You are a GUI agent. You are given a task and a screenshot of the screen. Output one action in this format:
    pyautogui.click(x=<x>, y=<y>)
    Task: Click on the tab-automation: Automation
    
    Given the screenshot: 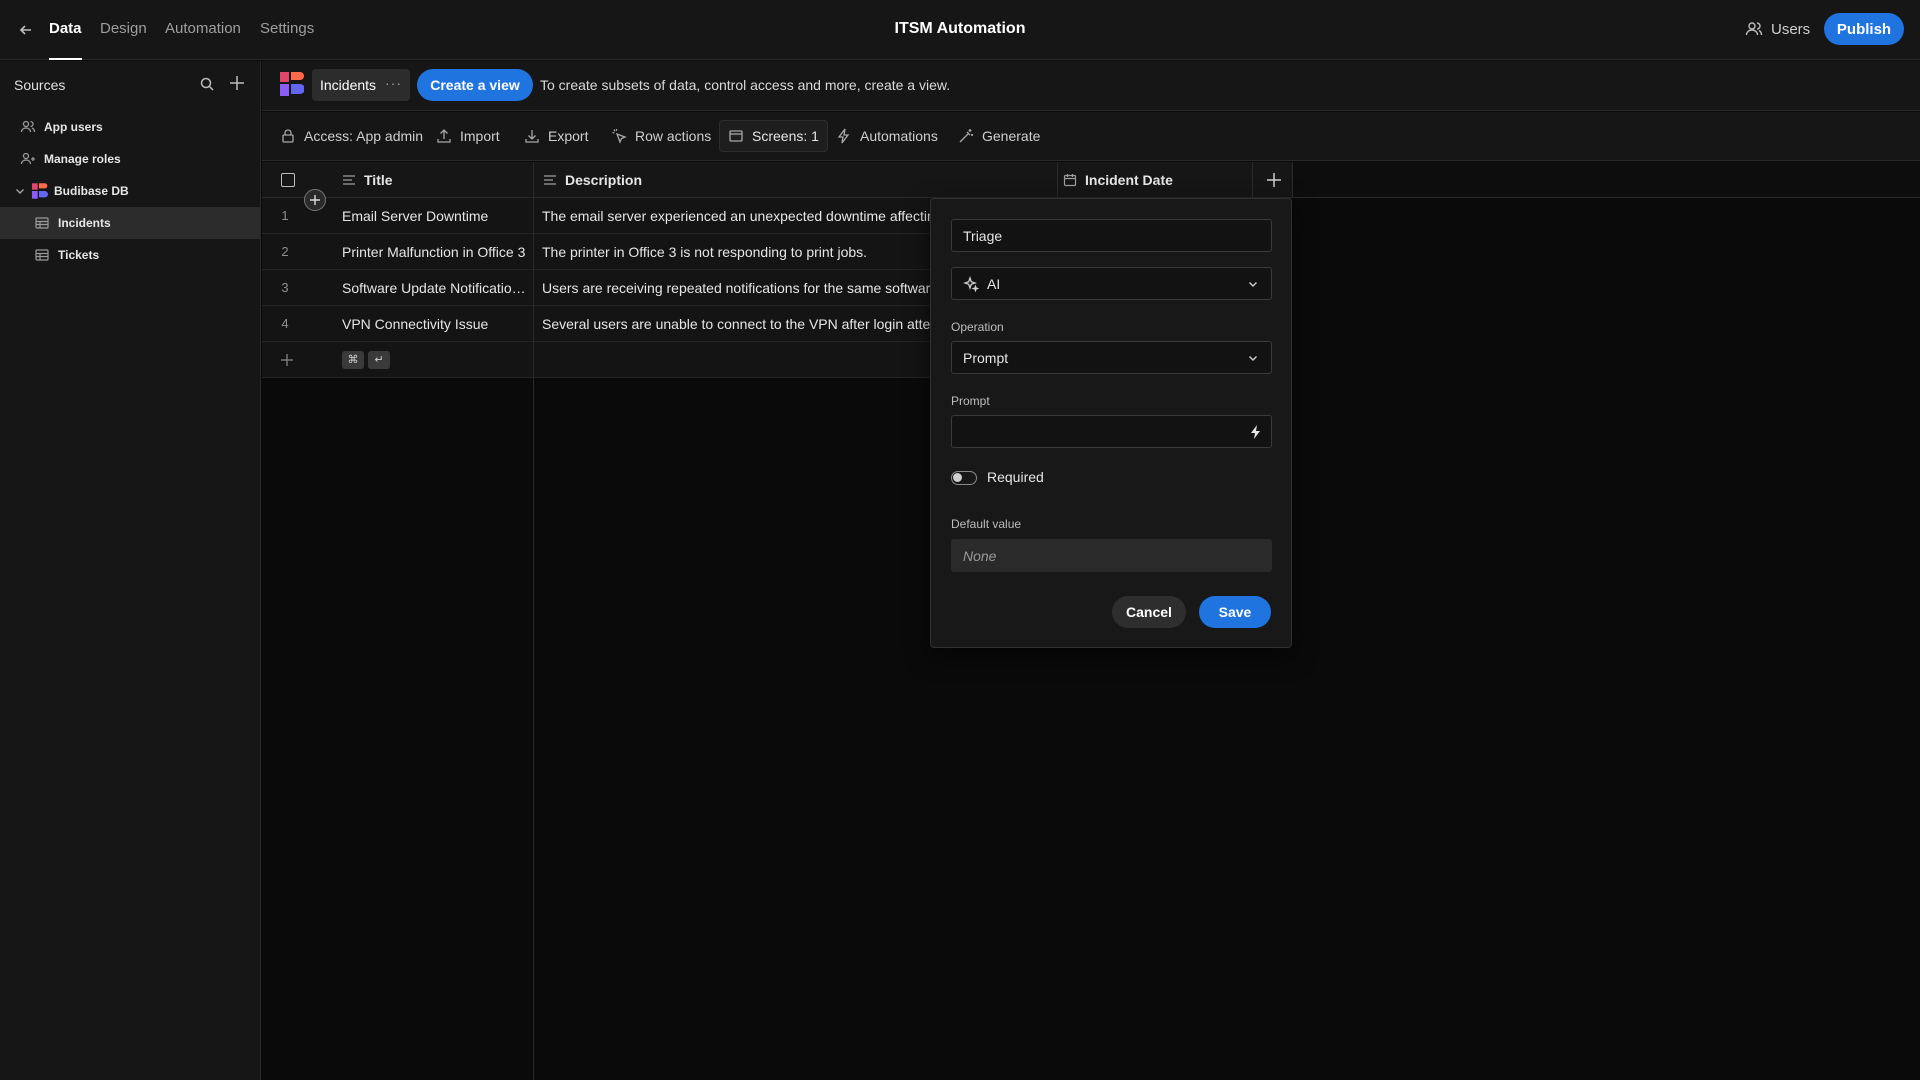 What is the action you would take?
    pyautogui.click(x=203, y=30)
    